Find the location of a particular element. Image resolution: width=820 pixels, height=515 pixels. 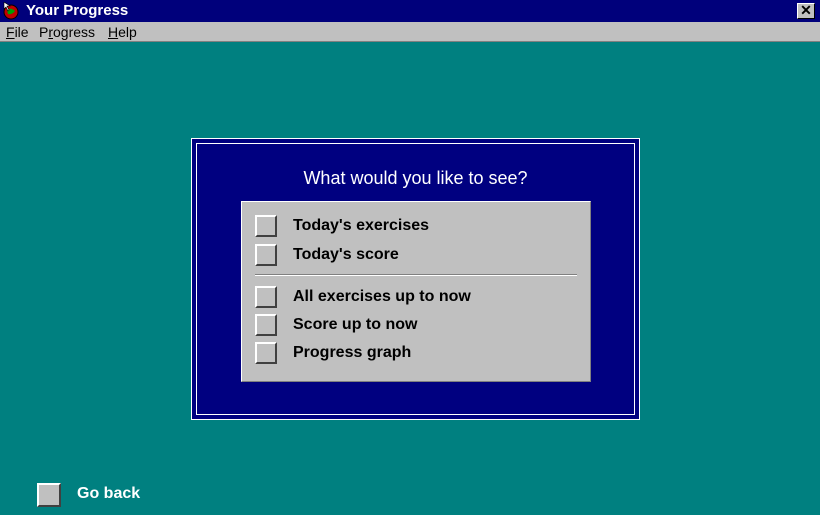

close-icon: ✕ is located at coordinates (806, 10).